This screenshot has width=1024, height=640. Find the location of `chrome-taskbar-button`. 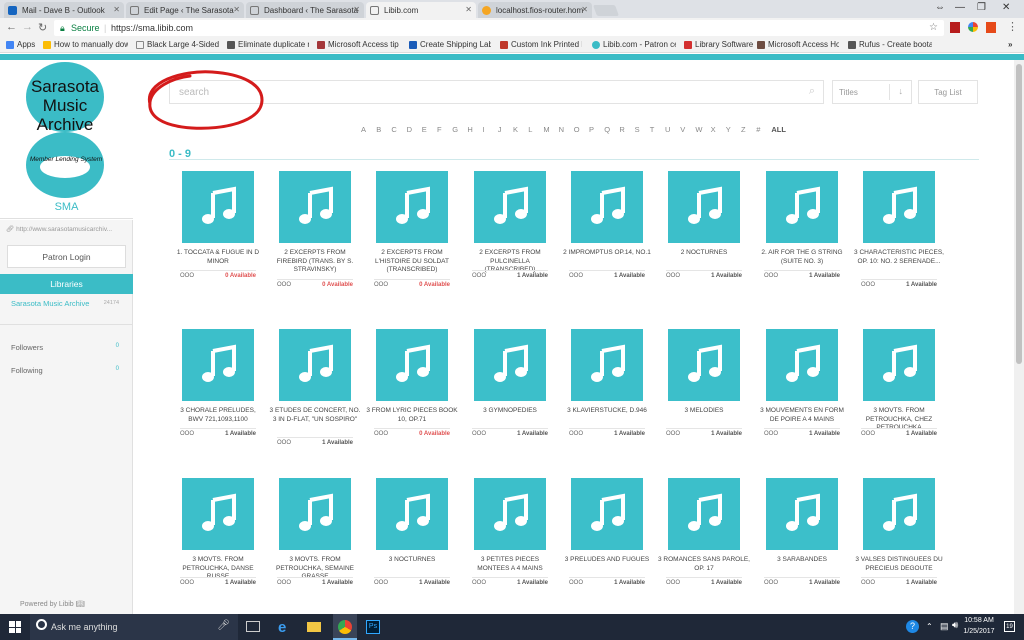

chrome-taskbar-button is located at coordinates (345, 627).